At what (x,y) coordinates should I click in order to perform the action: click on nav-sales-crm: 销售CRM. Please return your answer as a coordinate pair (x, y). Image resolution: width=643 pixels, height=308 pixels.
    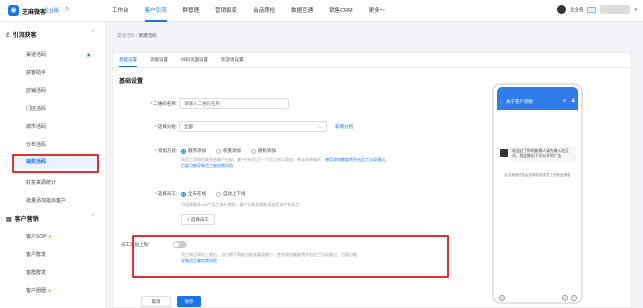
    Looking at the image, I should click on (341, 11).